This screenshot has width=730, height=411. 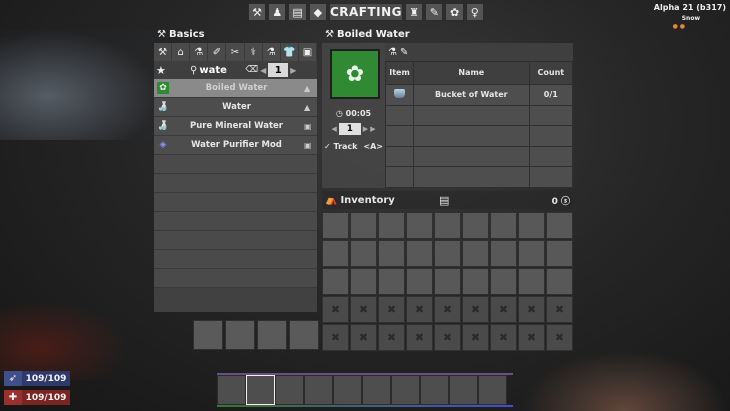 What do you see at coordinates (199, 52) in the screenshot?
I see `resources-category-icon: ⚗` at bounding box center [199, 52].